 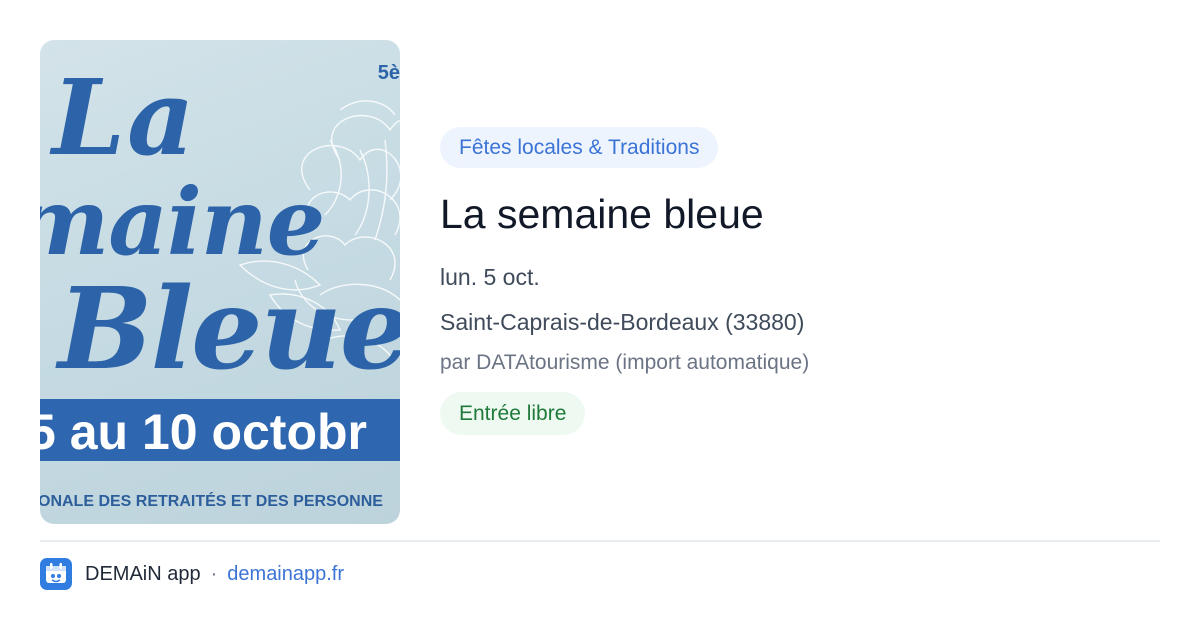 I want to click on category-badge: Fêtes locales & Traditions, so click(x=579, y=147).